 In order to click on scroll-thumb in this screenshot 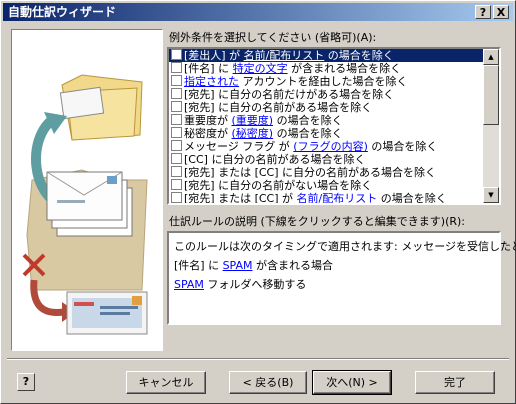, I will do `click(491, 95)`.